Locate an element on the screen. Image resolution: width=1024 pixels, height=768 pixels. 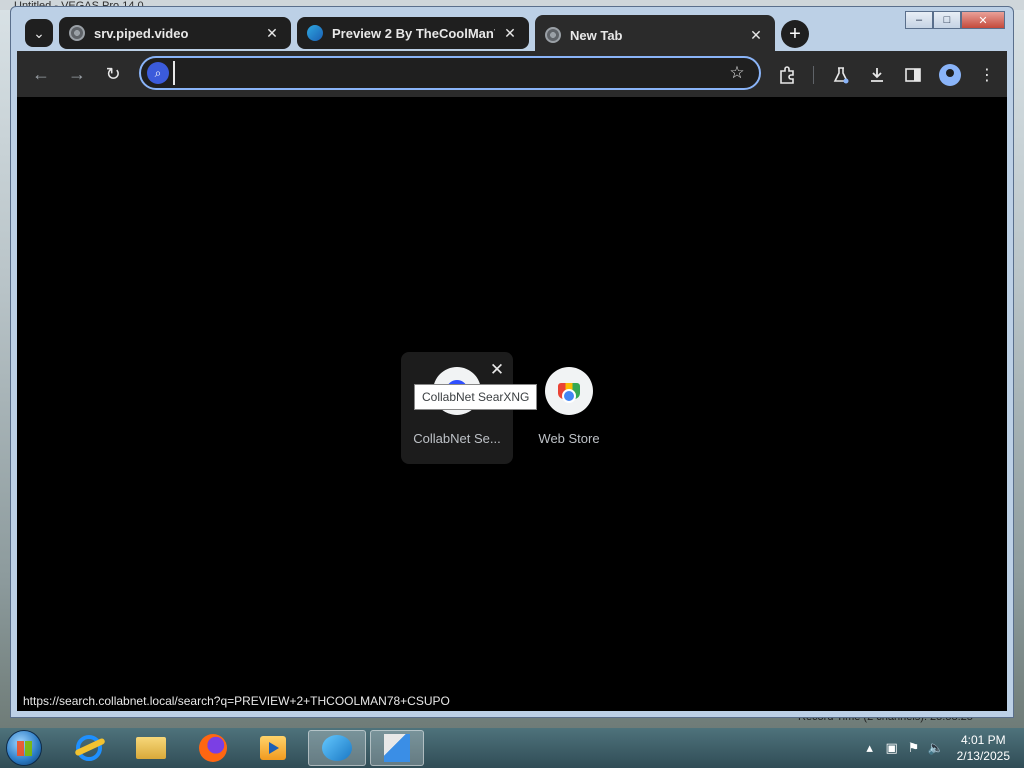
tab-label: Preview 2 By TheCoolMan78 V is located at coordinates (413, 33).